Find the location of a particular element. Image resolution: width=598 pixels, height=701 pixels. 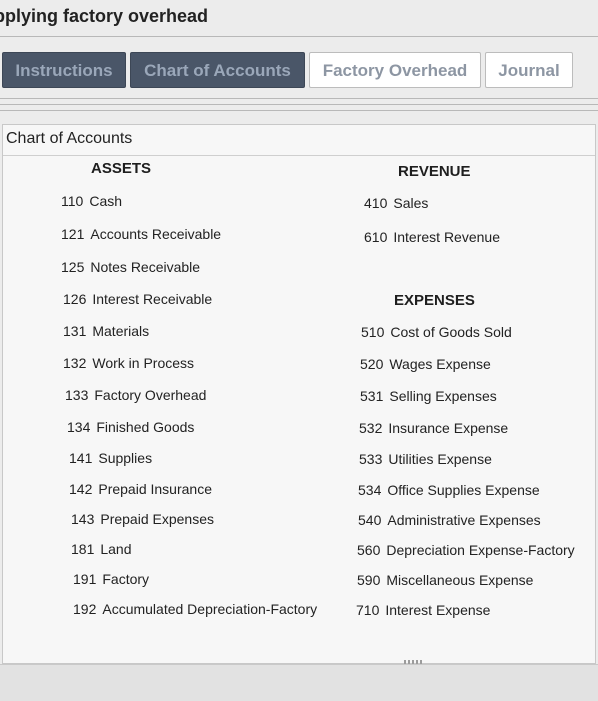

account-name: Factory Overhead is located at coordinates (150, 395).